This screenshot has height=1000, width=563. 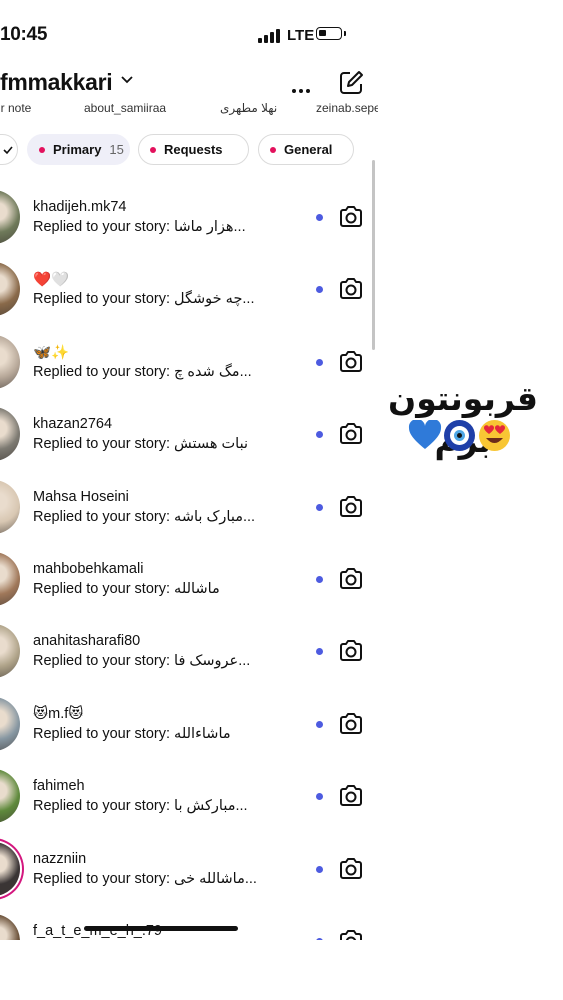 What do you see at coordinates (78, 149) in the screenshot?
I see `tab-primary: Primary 15` at bounding box center [78, 149].